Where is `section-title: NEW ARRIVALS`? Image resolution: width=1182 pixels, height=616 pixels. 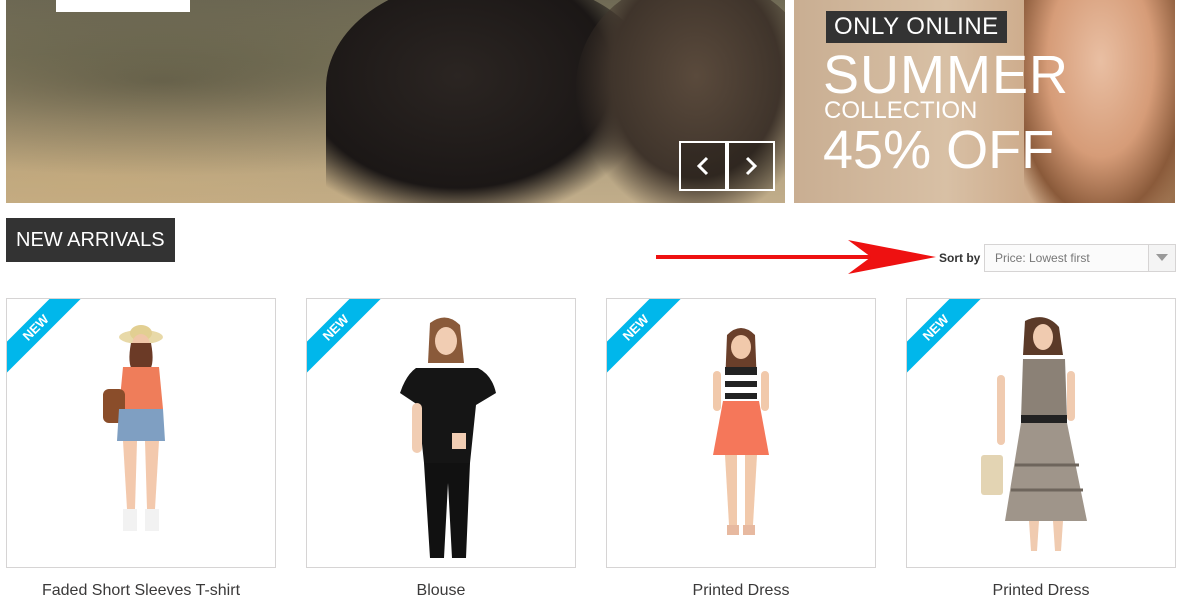
section-title: NEW ARRIVALS is located at coordinates (90, 240).